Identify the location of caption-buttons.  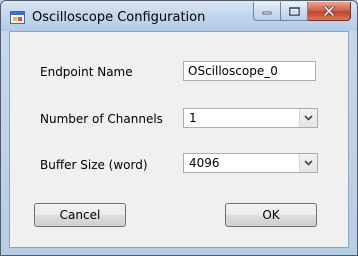
(302, 11).